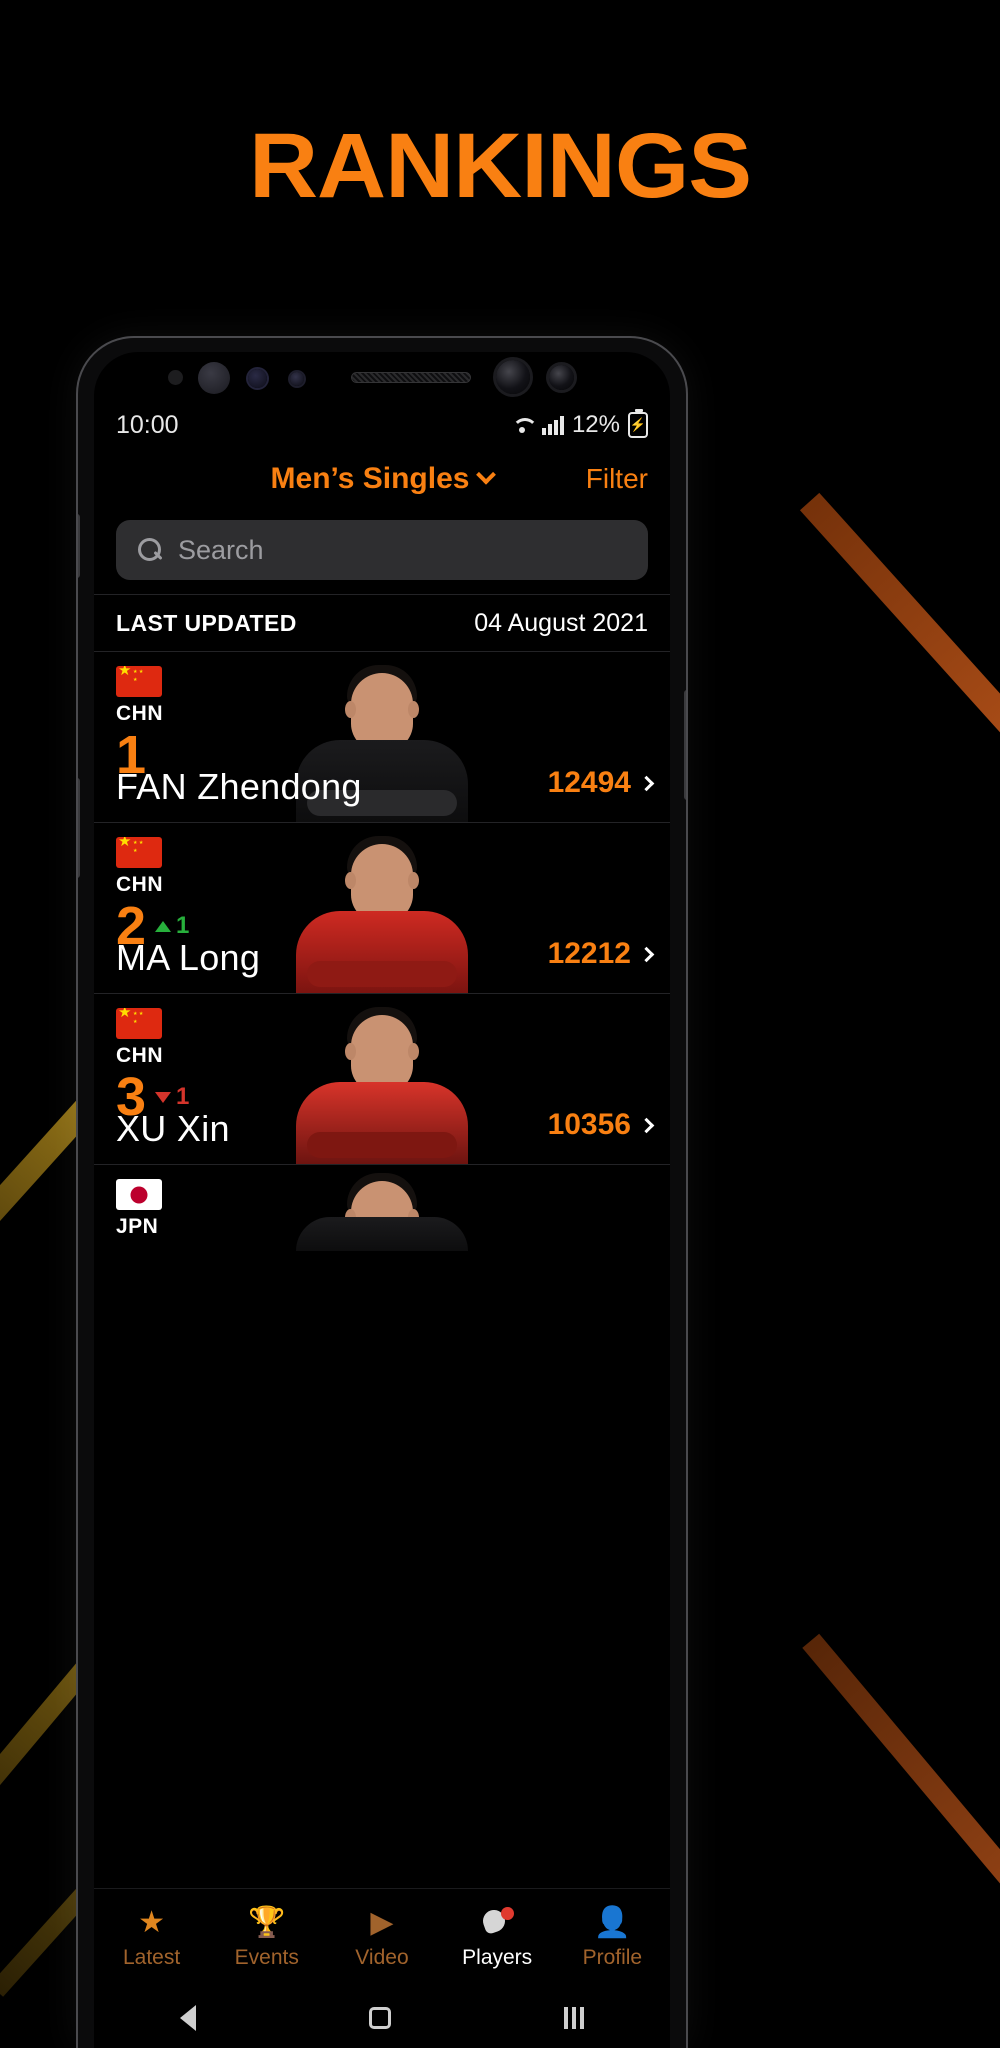 The height and width of the screenshot is (2048, 1000). What do you see at coordinates (147, 424) in the screenshot?
I see `status-time: 10:00` at bounding box center [147, 424].